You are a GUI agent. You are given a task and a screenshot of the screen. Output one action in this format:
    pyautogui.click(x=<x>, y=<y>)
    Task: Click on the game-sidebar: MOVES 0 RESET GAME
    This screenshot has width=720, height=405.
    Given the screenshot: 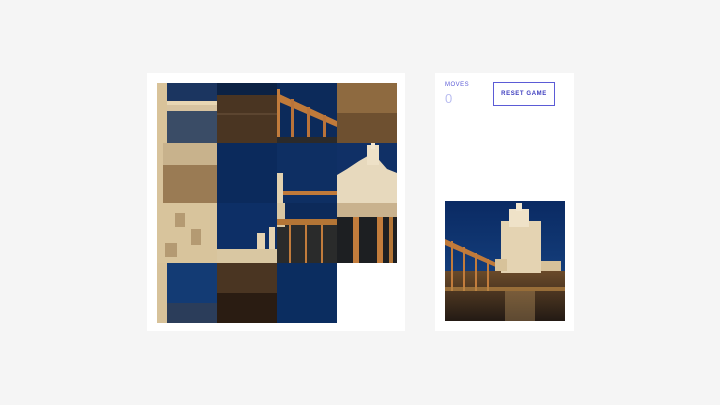 What is the action you would take?
    pyautogui.click(x=504, y=202)
    